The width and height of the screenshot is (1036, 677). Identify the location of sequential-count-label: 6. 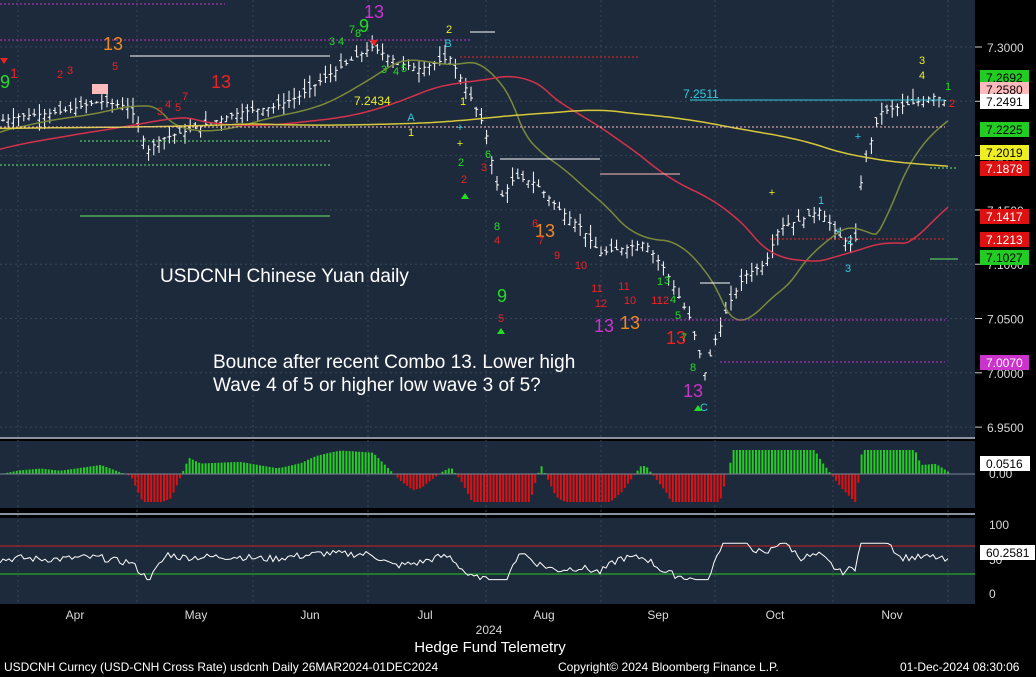
(535, 224).